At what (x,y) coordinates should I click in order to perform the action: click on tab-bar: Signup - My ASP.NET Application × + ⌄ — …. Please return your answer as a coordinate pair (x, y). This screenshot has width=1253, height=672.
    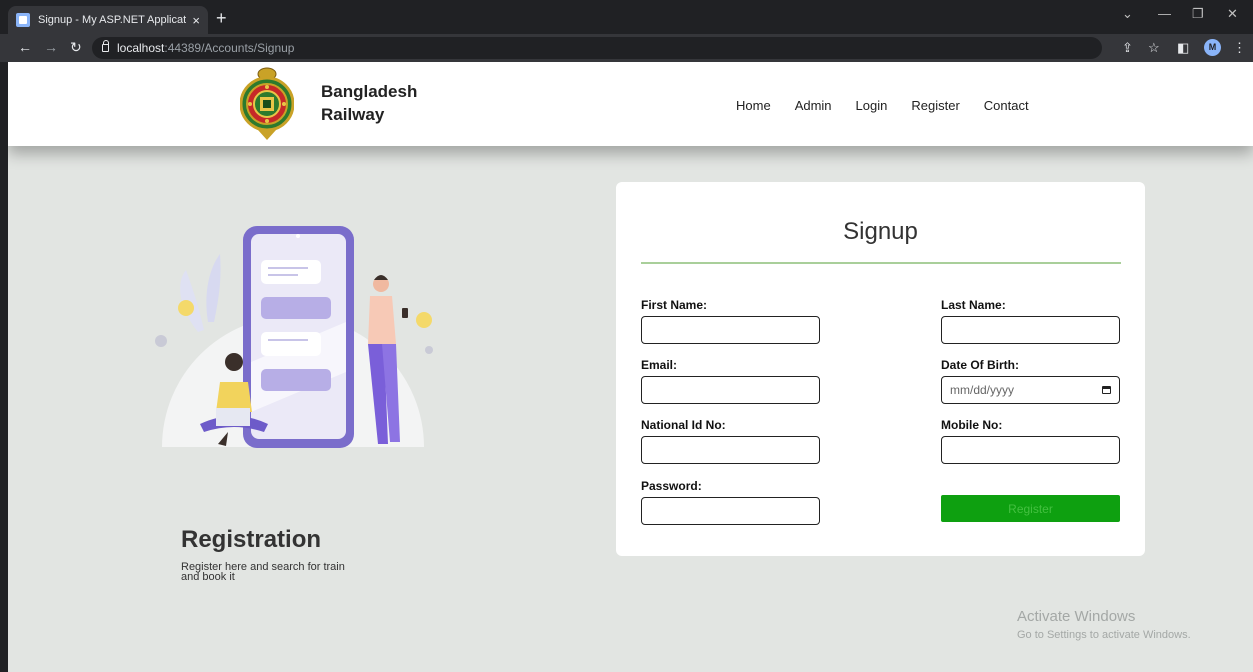
    Looking at the image, I should click on (626, 17).